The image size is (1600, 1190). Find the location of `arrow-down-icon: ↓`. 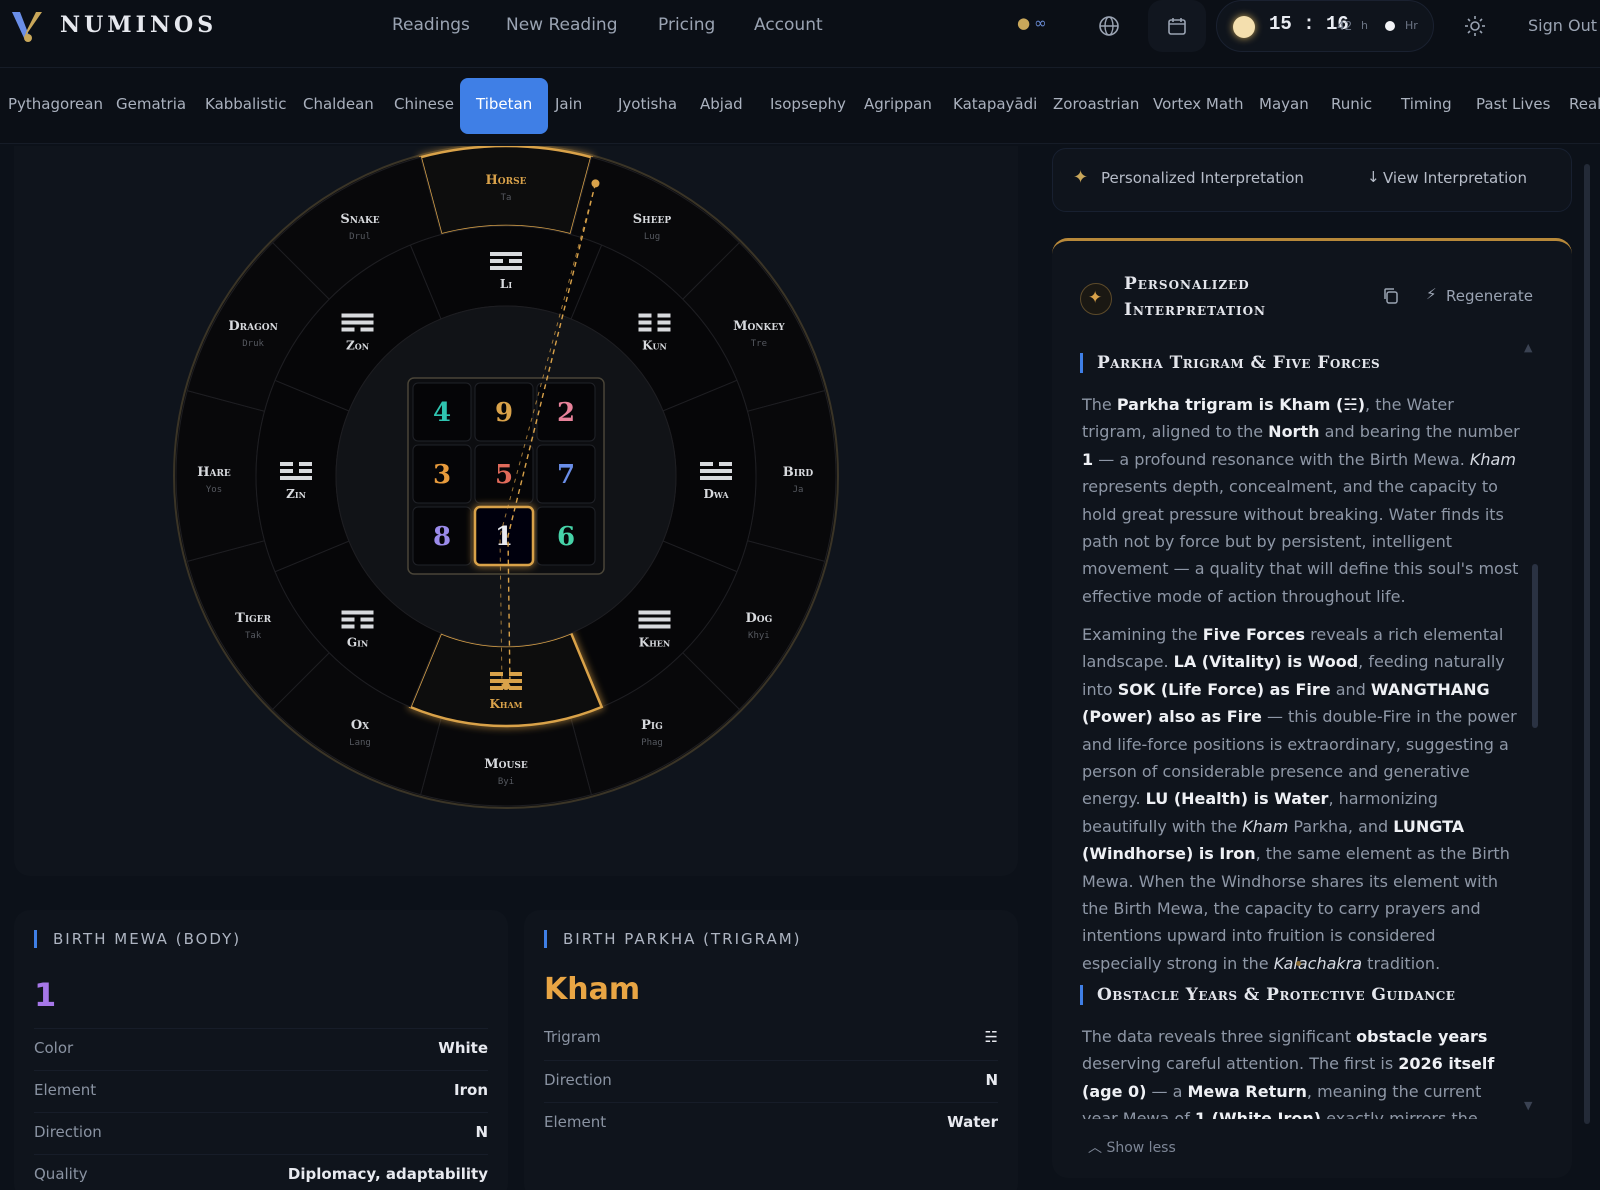

arrow-down-icon: ↓ is located at coordinates (1373, 177).